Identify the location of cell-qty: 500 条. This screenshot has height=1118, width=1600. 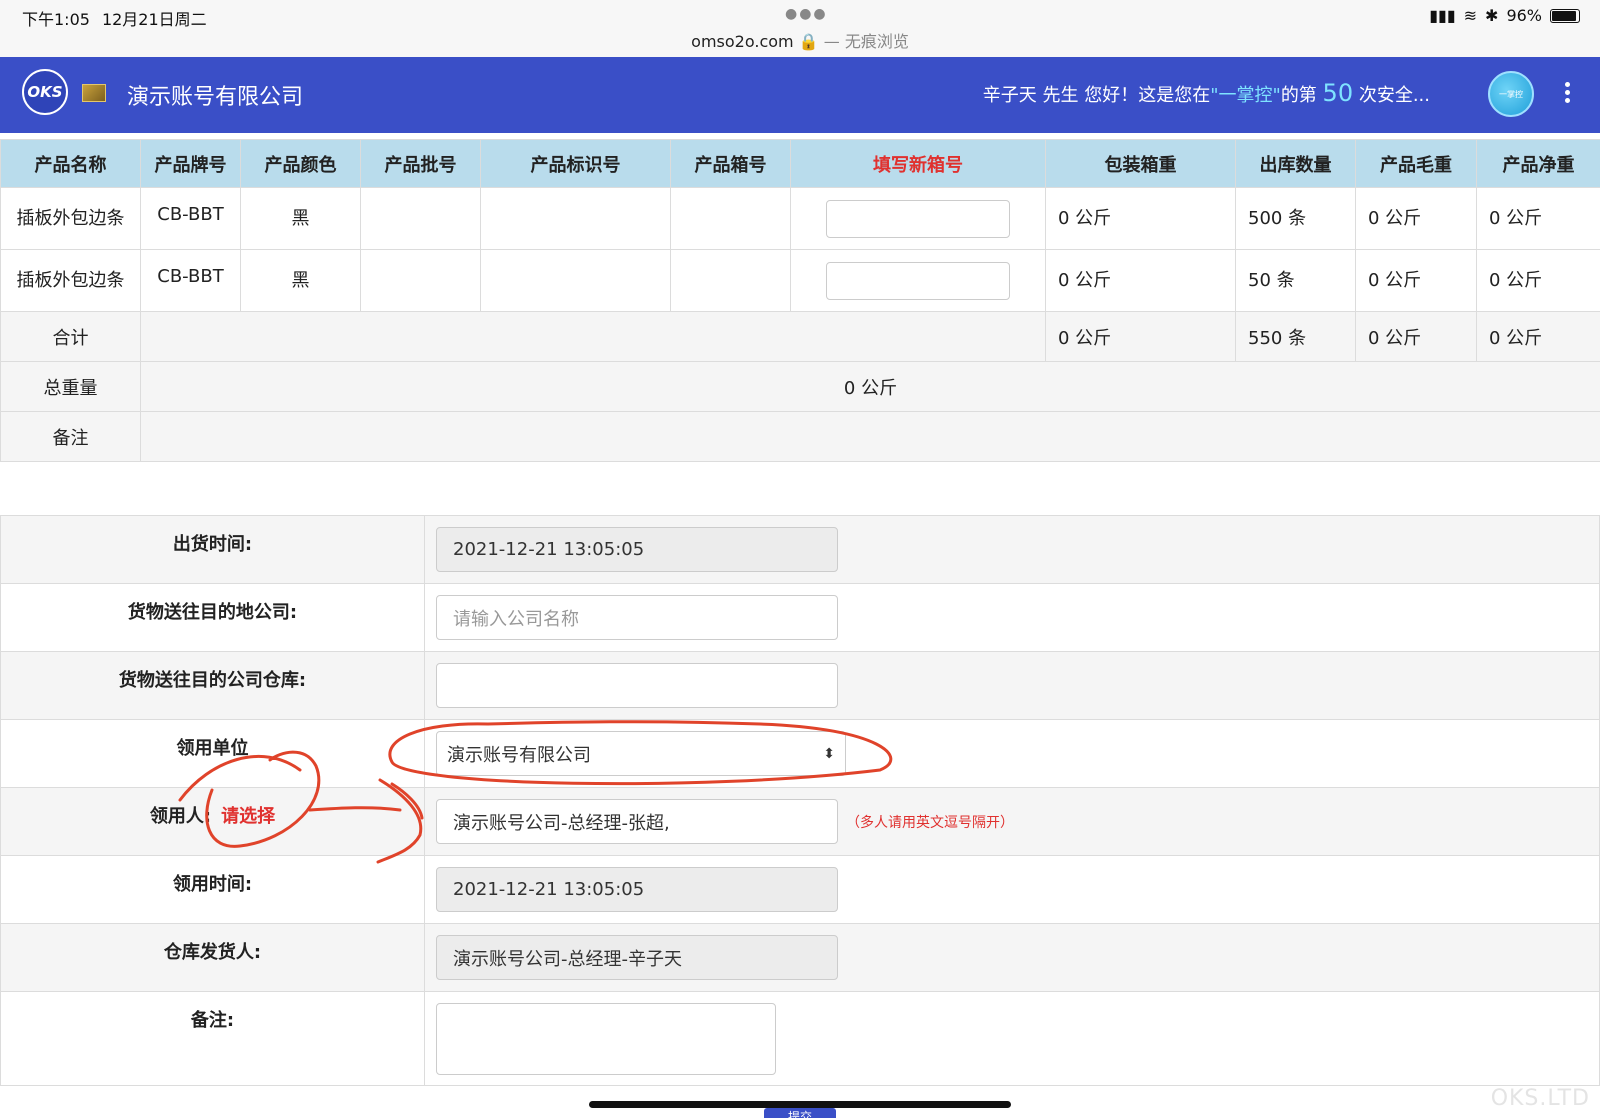
(1295, 218).